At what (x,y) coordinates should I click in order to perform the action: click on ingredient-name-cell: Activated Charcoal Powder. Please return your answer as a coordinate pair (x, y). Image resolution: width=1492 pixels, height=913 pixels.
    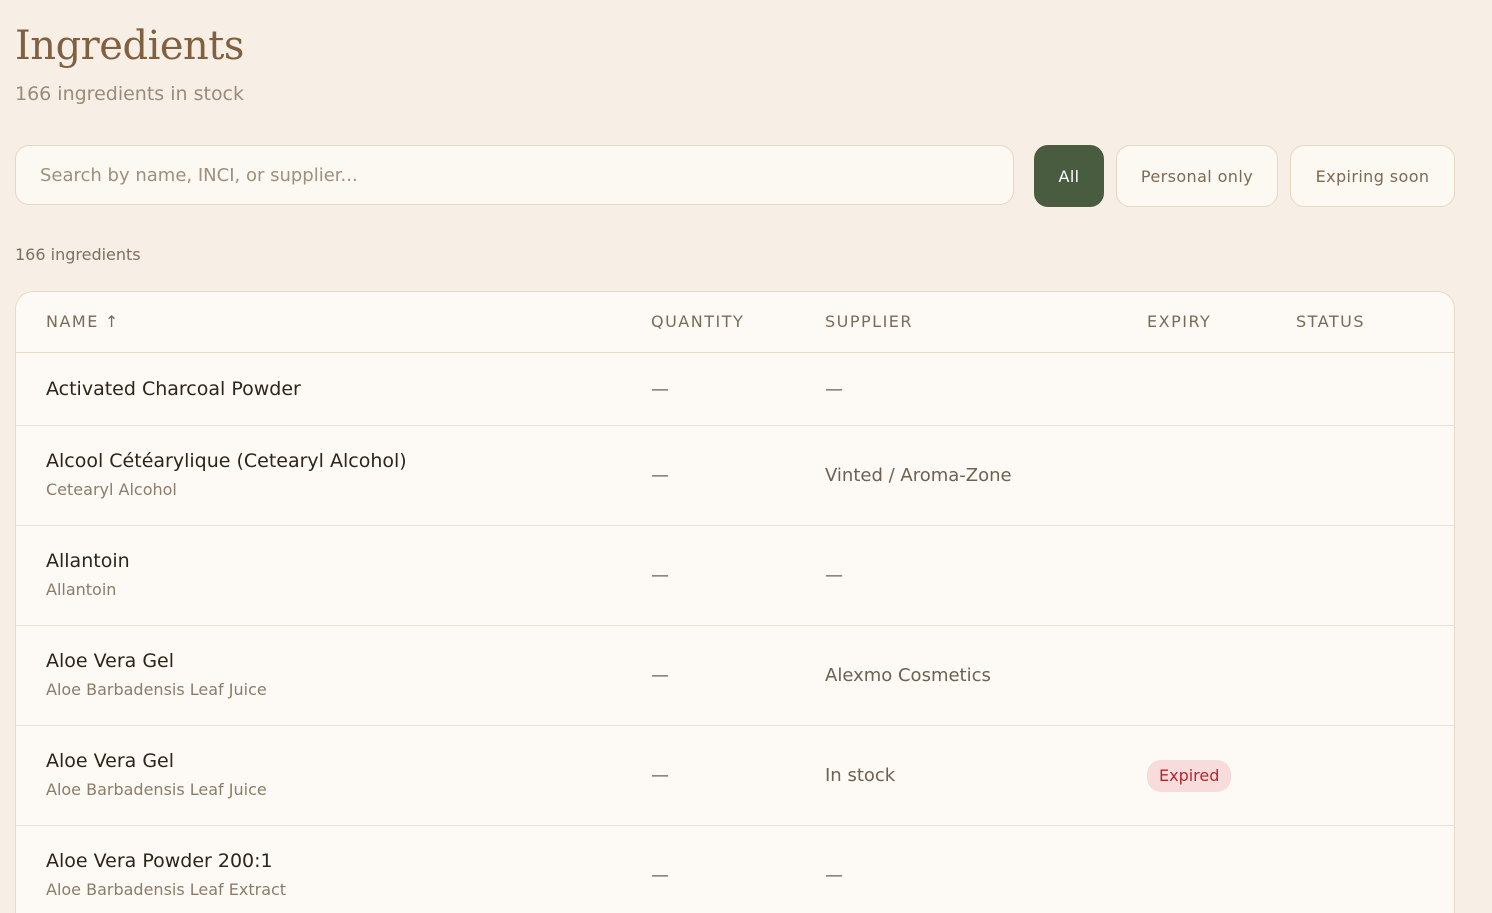
    Looking at the image, I should click on (173, 389).